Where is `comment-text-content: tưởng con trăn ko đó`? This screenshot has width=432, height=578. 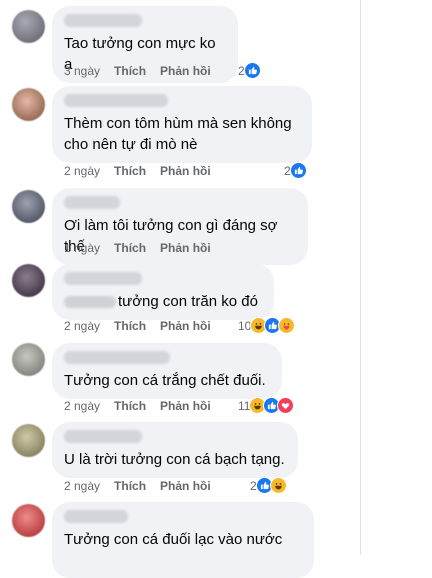 comment-text-content: tưởng con trăn ko đó is located at coordinates (188, 301).